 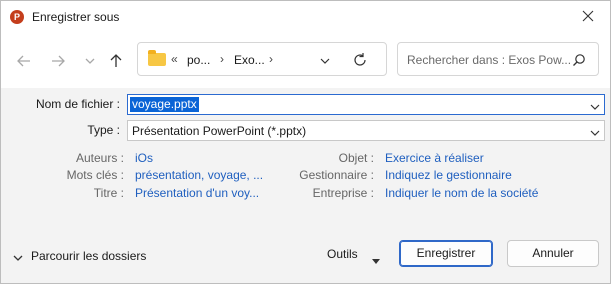 I want to click on refresh-button, so click(x=360, y=60).